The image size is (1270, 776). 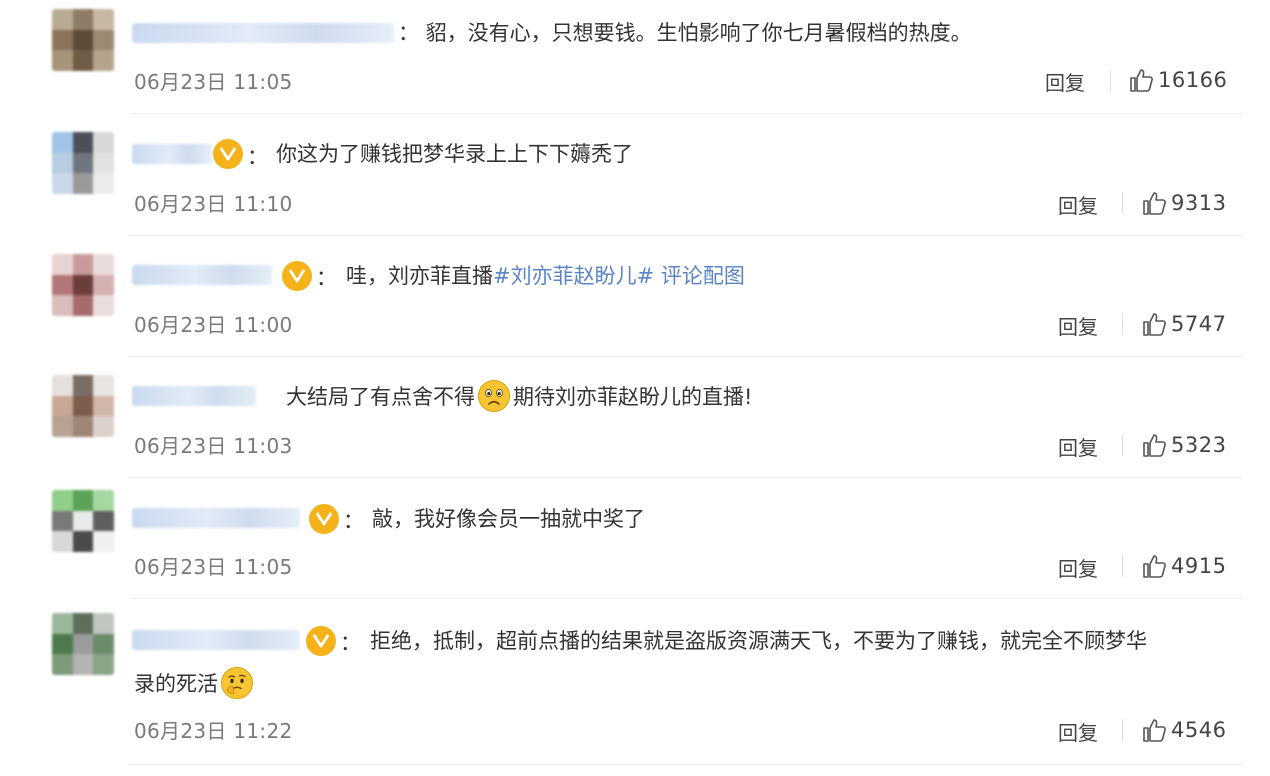 I want to click on like-count: 9313, so click(x=1199, y=203).